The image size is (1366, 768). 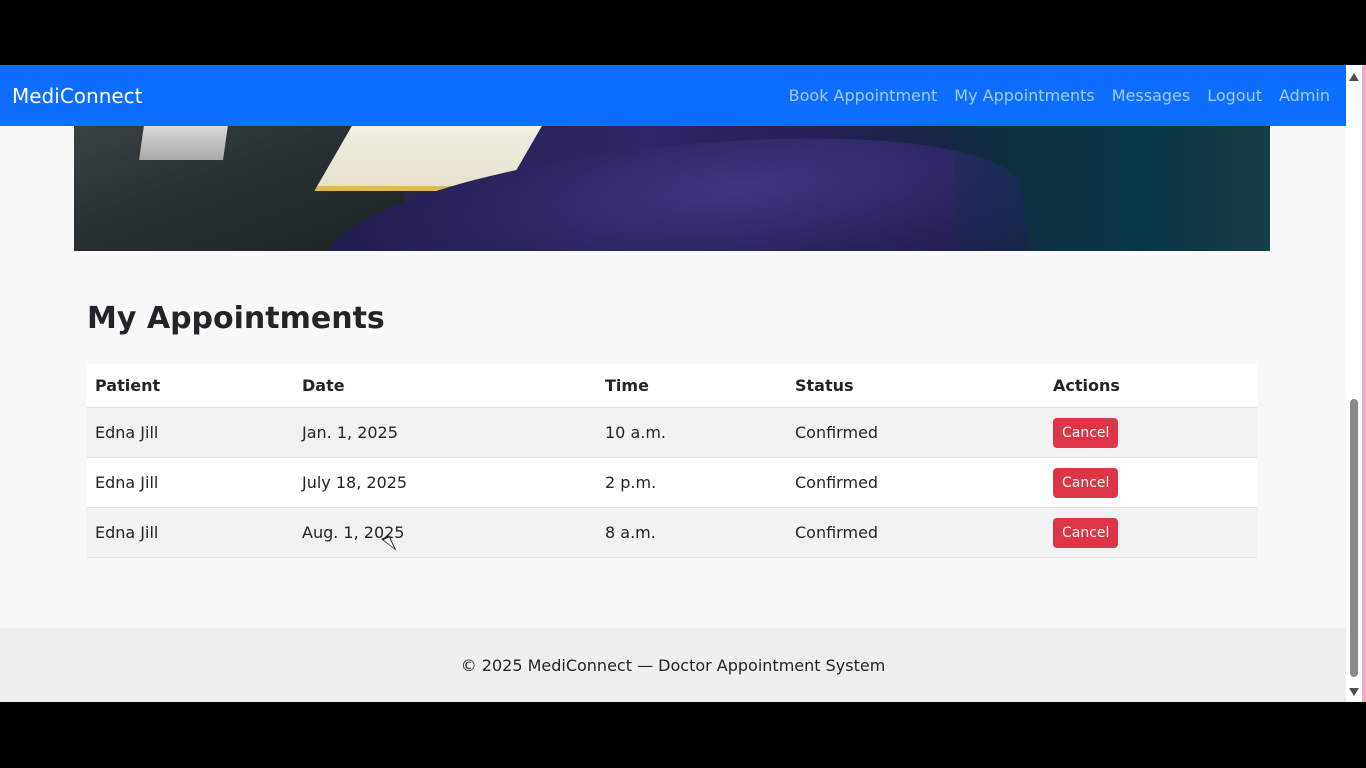 What do you see at coordinates (445, 432) in the screenshot?
I see `cell-date: Jan. 1, 2025` at bounding box center [445, 432].